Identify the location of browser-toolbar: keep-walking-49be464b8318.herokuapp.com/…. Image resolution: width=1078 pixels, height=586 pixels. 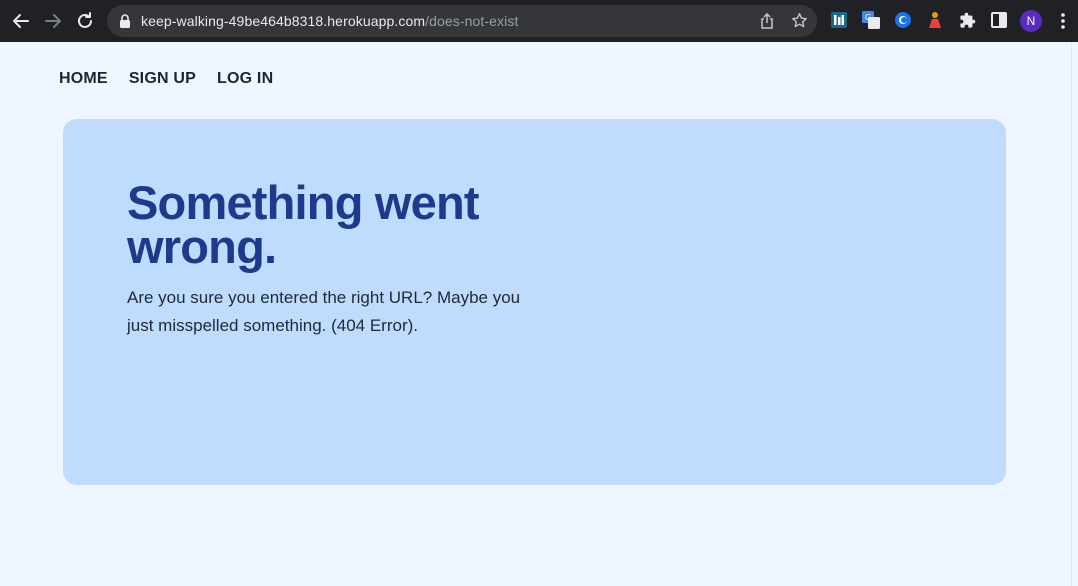
(539, 21).